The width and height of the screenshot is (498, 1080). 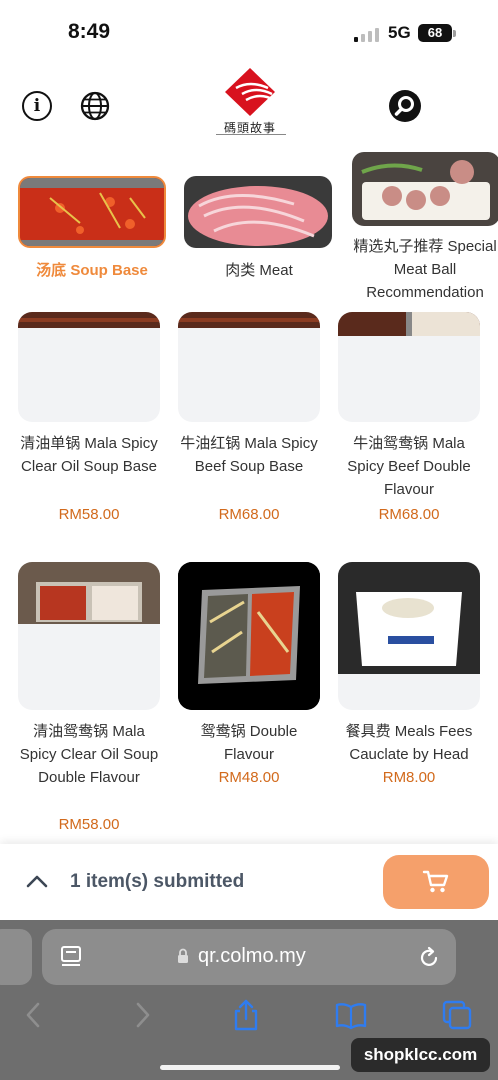 What do you see at coordinates (405, 106) in the screenshot?
I see `search-icon` at bounding box center [405, 106].